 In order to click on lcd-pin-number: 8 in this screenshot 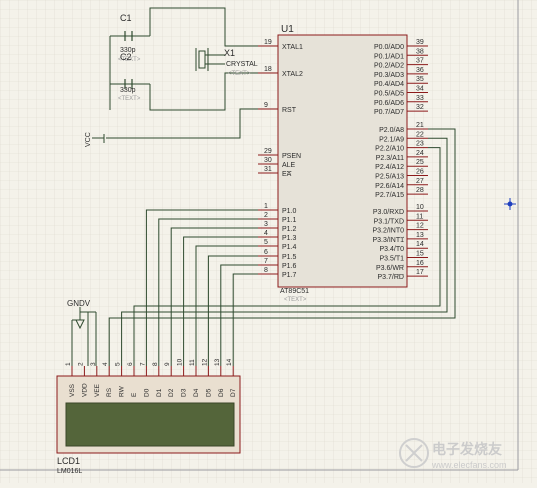, I will do `click(155, 364)`.